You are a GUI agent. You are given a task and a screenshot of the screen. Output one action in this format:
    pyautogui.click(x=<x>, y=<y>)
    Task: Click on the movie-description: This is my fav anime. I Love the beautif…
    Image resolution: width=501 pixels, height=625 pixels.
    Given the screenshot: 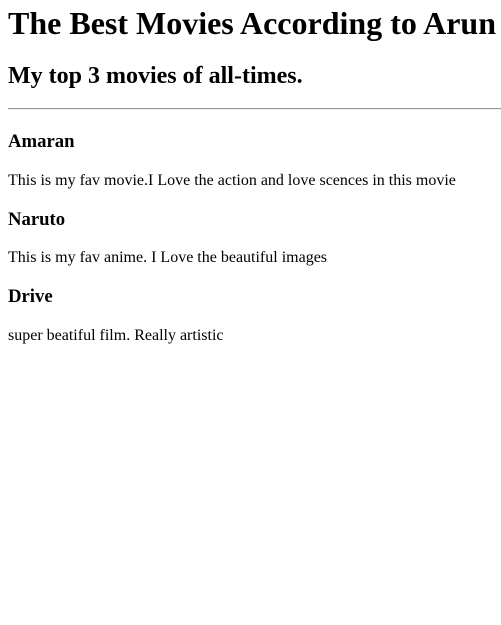 What is the action you would take?
    pyautogui.click(x=168, y=257)
    